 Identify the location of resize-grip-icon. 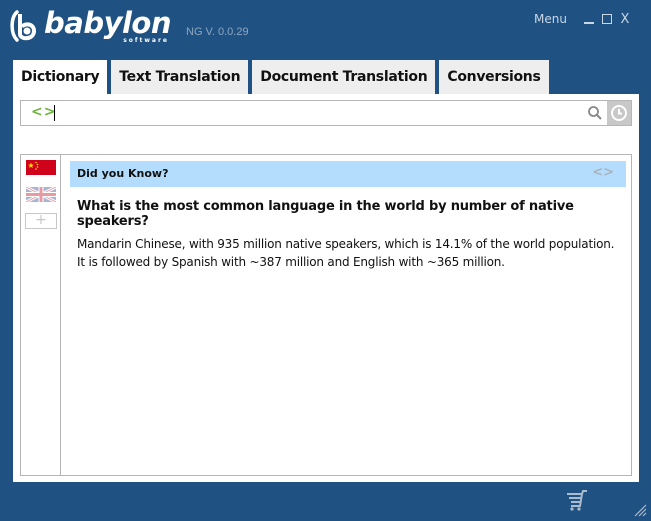
(640, 510).